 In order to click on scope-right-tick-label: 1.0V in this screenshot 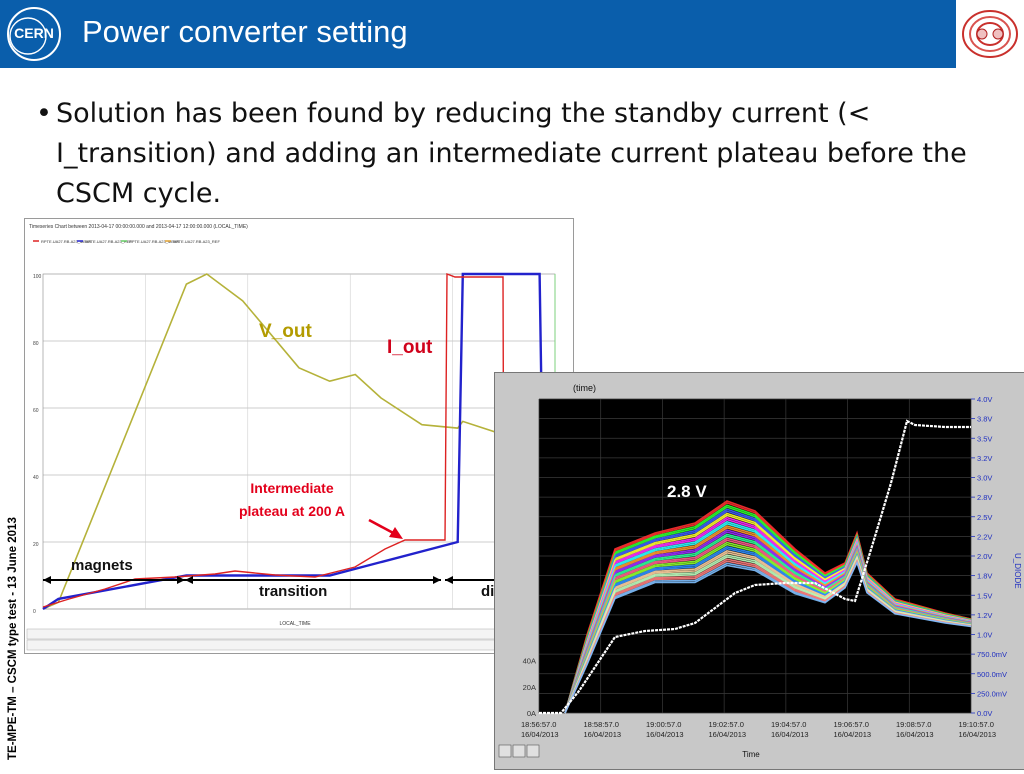, I will do `click(984, 635)`.